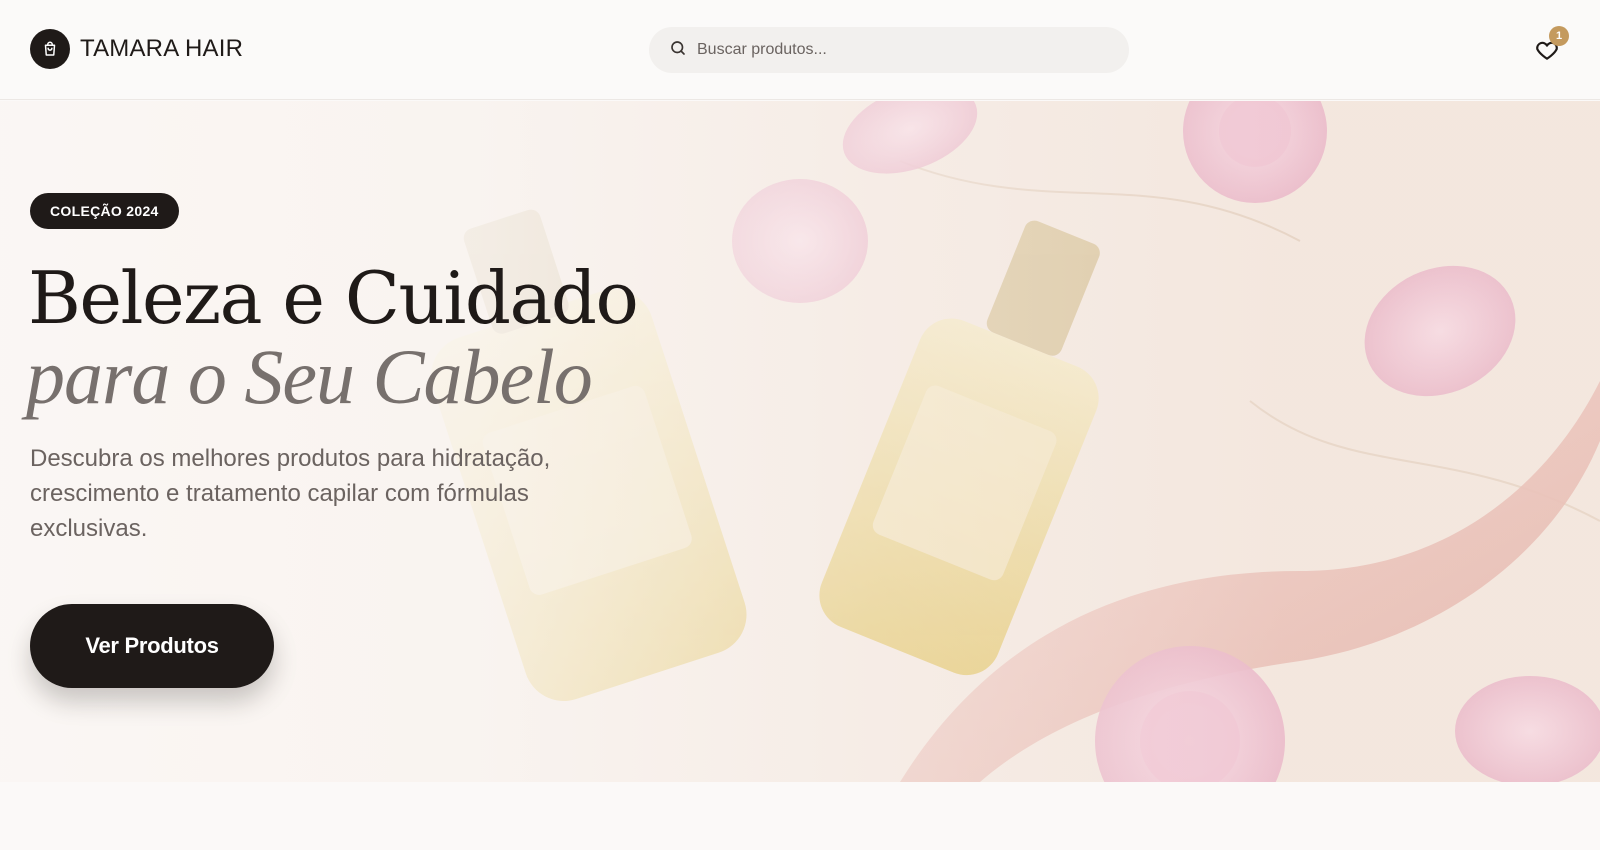 This screenshot has width=1600, height=850. What do you see at coordinates (897, 50) in the screenshot?
I see `search-input` at bounding box center [897, 50].